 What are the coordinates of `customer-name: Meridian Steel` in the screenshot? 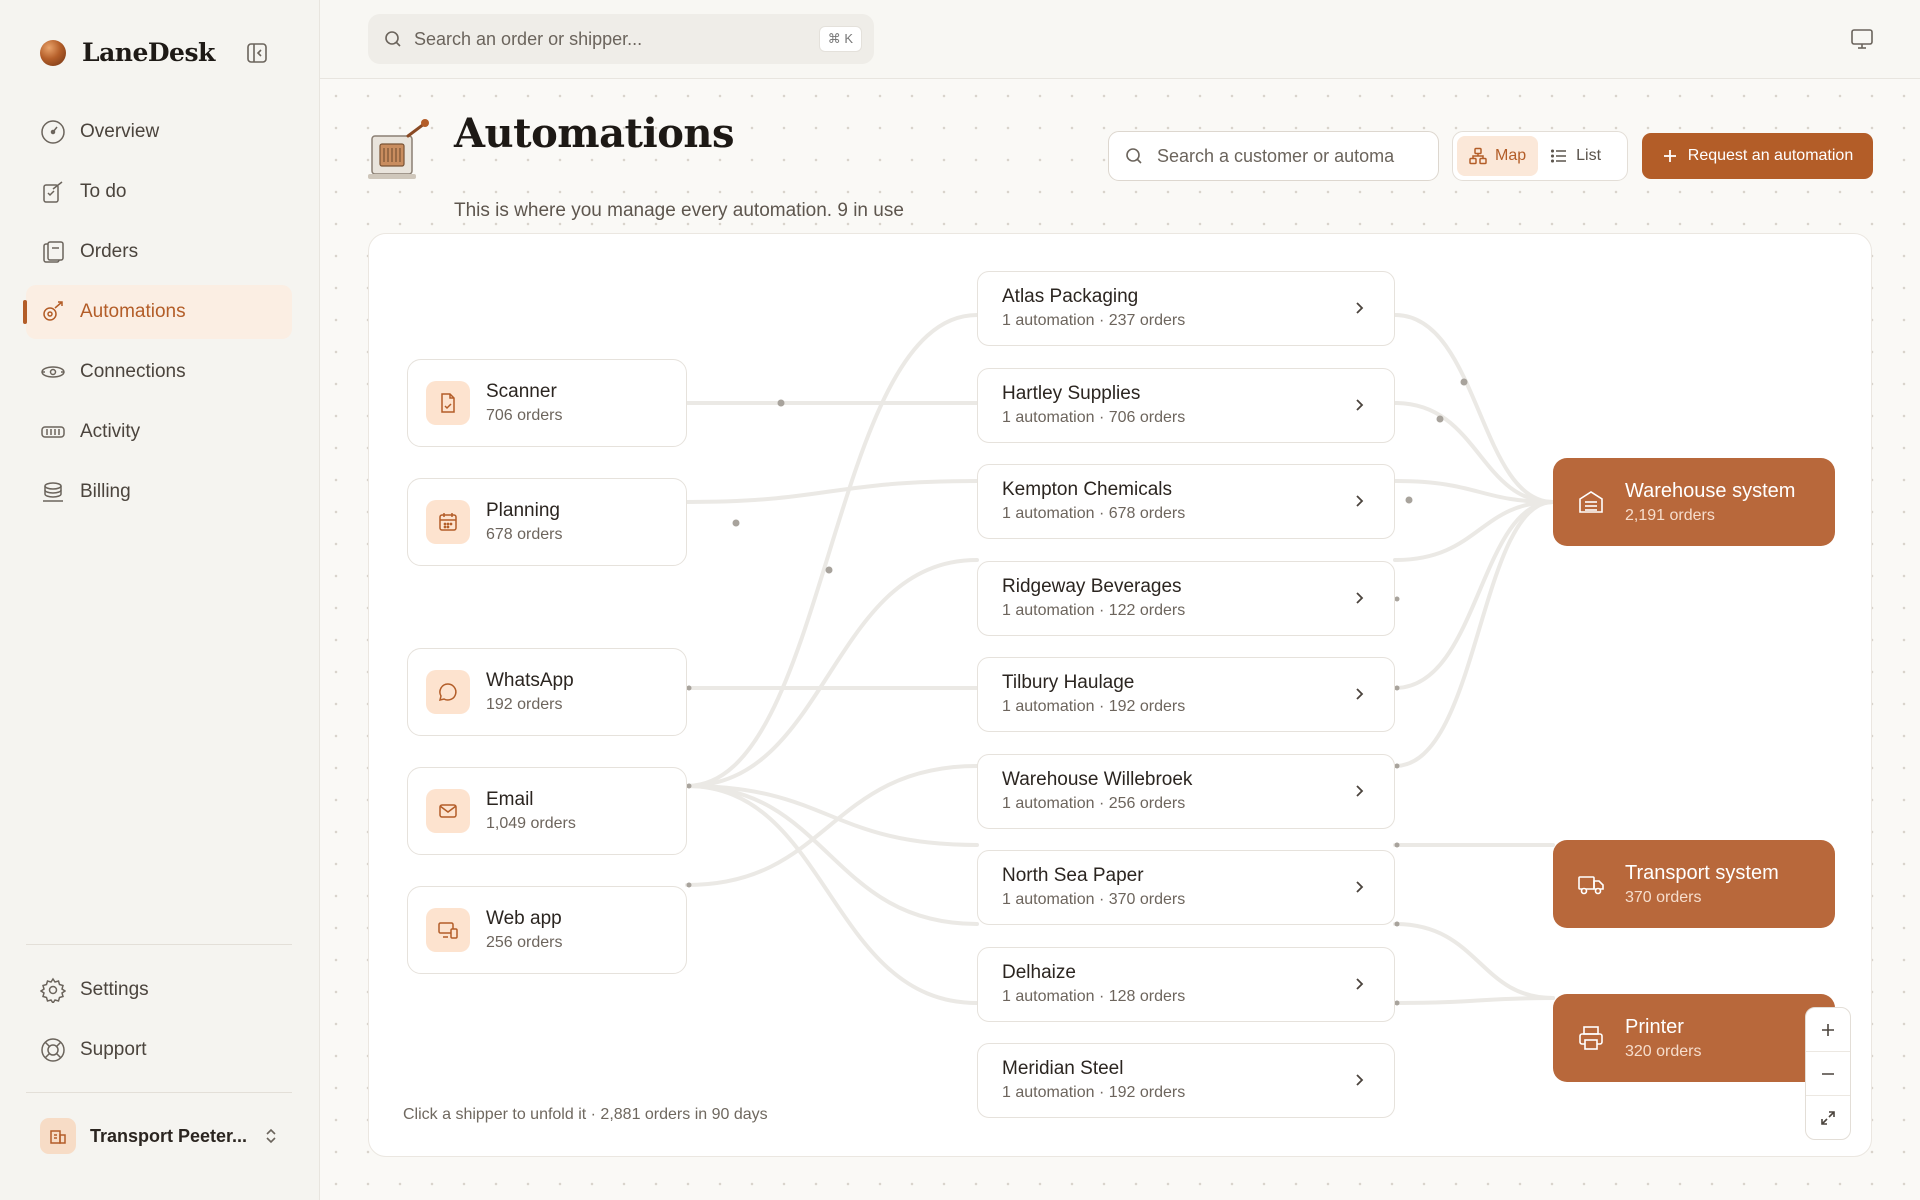 It's located at (1063, 1068).